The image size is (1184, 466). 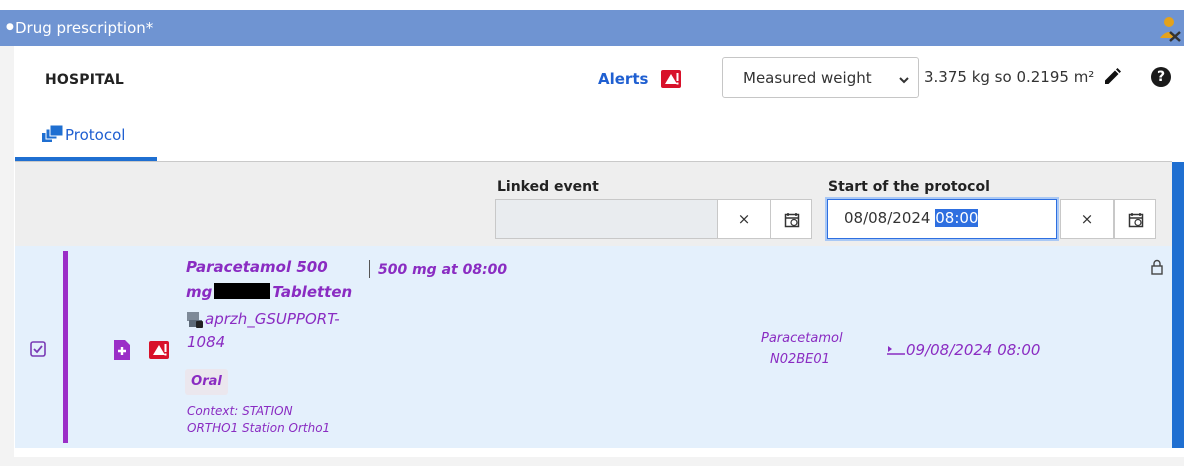 What do you see at coordinates (1161, 77) in the screenshot?
I see `help-icon: ?` at bounding box center [1161, 77].